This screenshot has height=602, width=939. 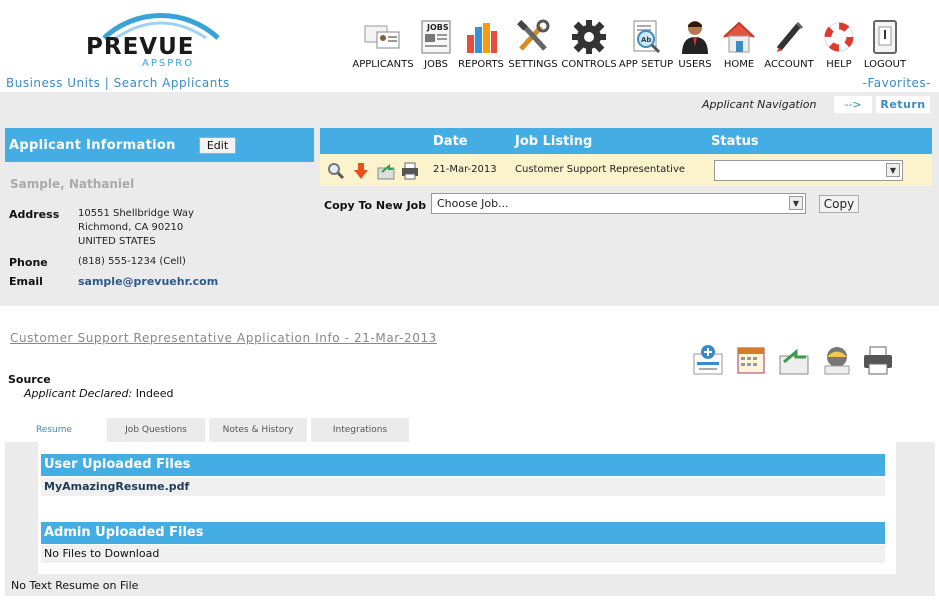 I want to click on applicant-info-header: Applicant Information Edit, so click(x=159, y=145).